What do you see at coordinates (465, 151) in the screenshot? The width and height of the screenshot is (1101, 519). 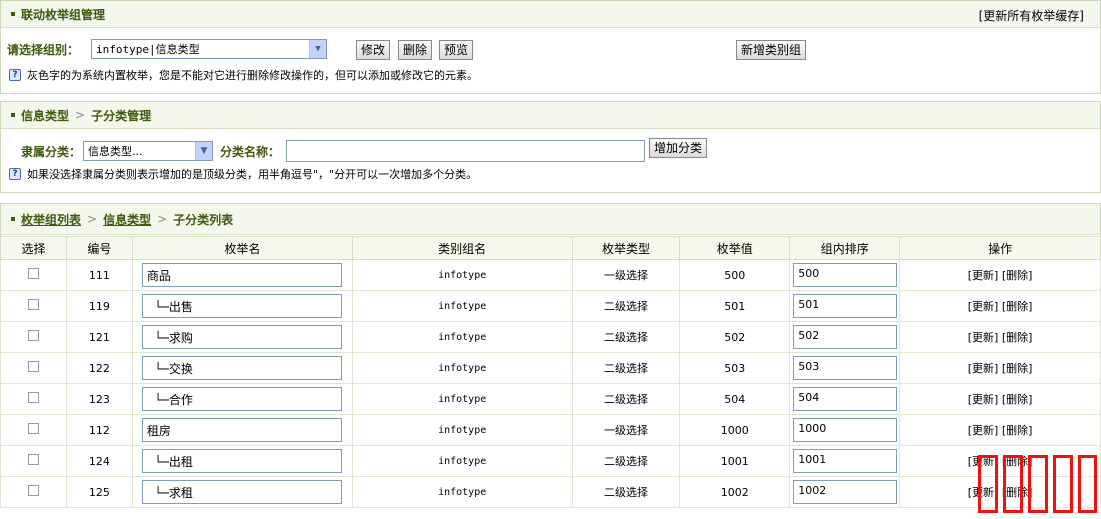 I see `category-name-input` at bounding box center [465, 151].